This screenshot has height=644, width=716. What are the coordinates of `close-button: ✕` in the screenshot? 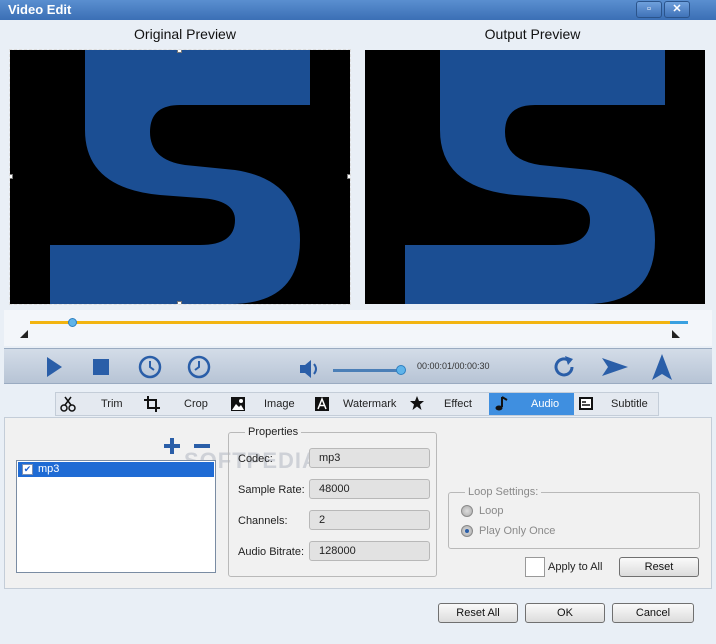 It's located at (677, 9).